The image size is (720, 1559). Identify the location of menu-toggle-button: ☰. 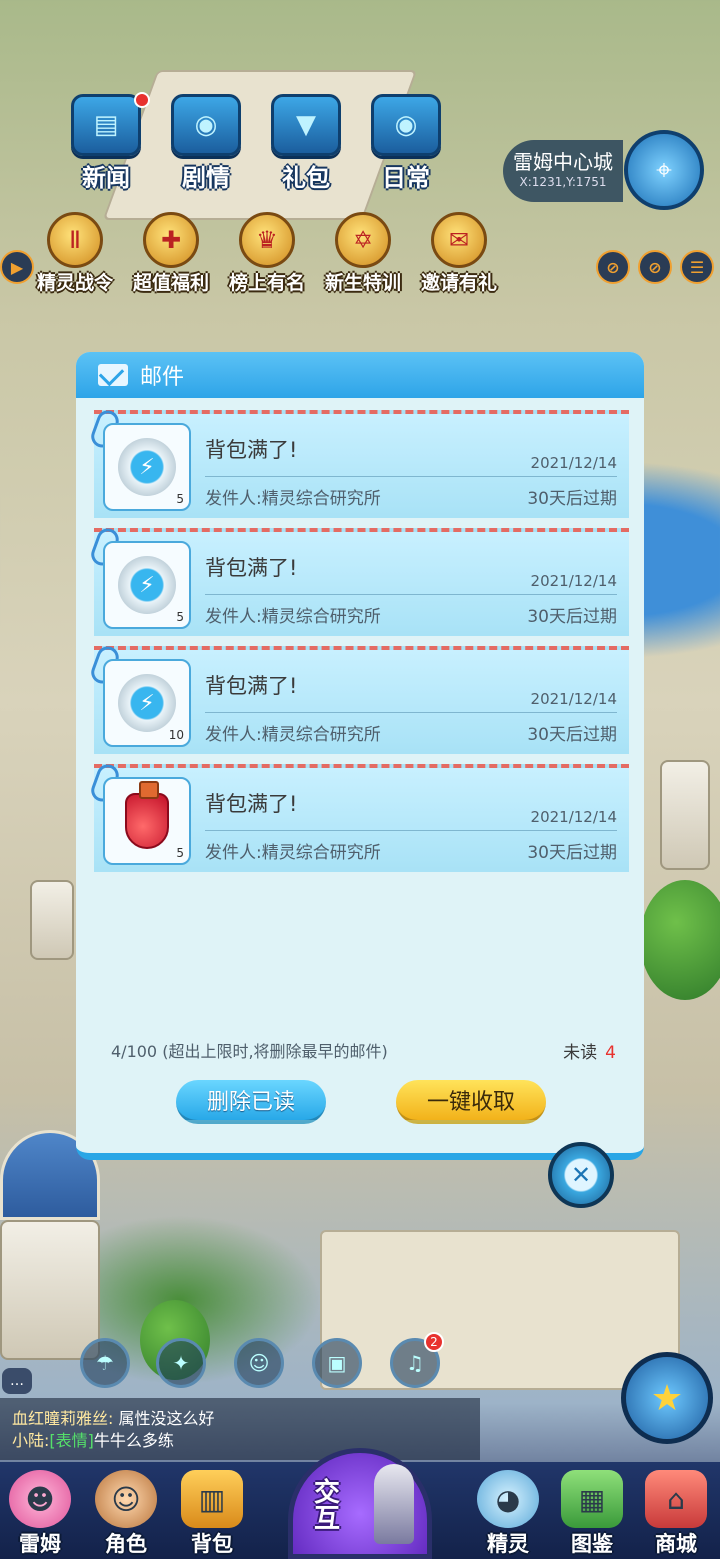
(697, 267).